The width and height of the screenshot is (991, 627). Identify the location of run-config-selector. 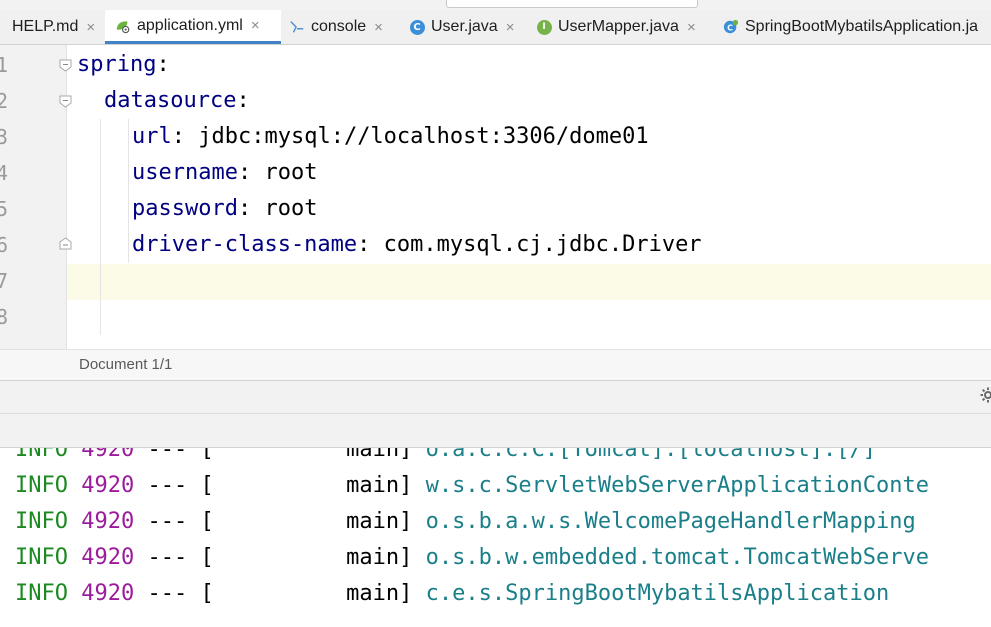
(572, 4).